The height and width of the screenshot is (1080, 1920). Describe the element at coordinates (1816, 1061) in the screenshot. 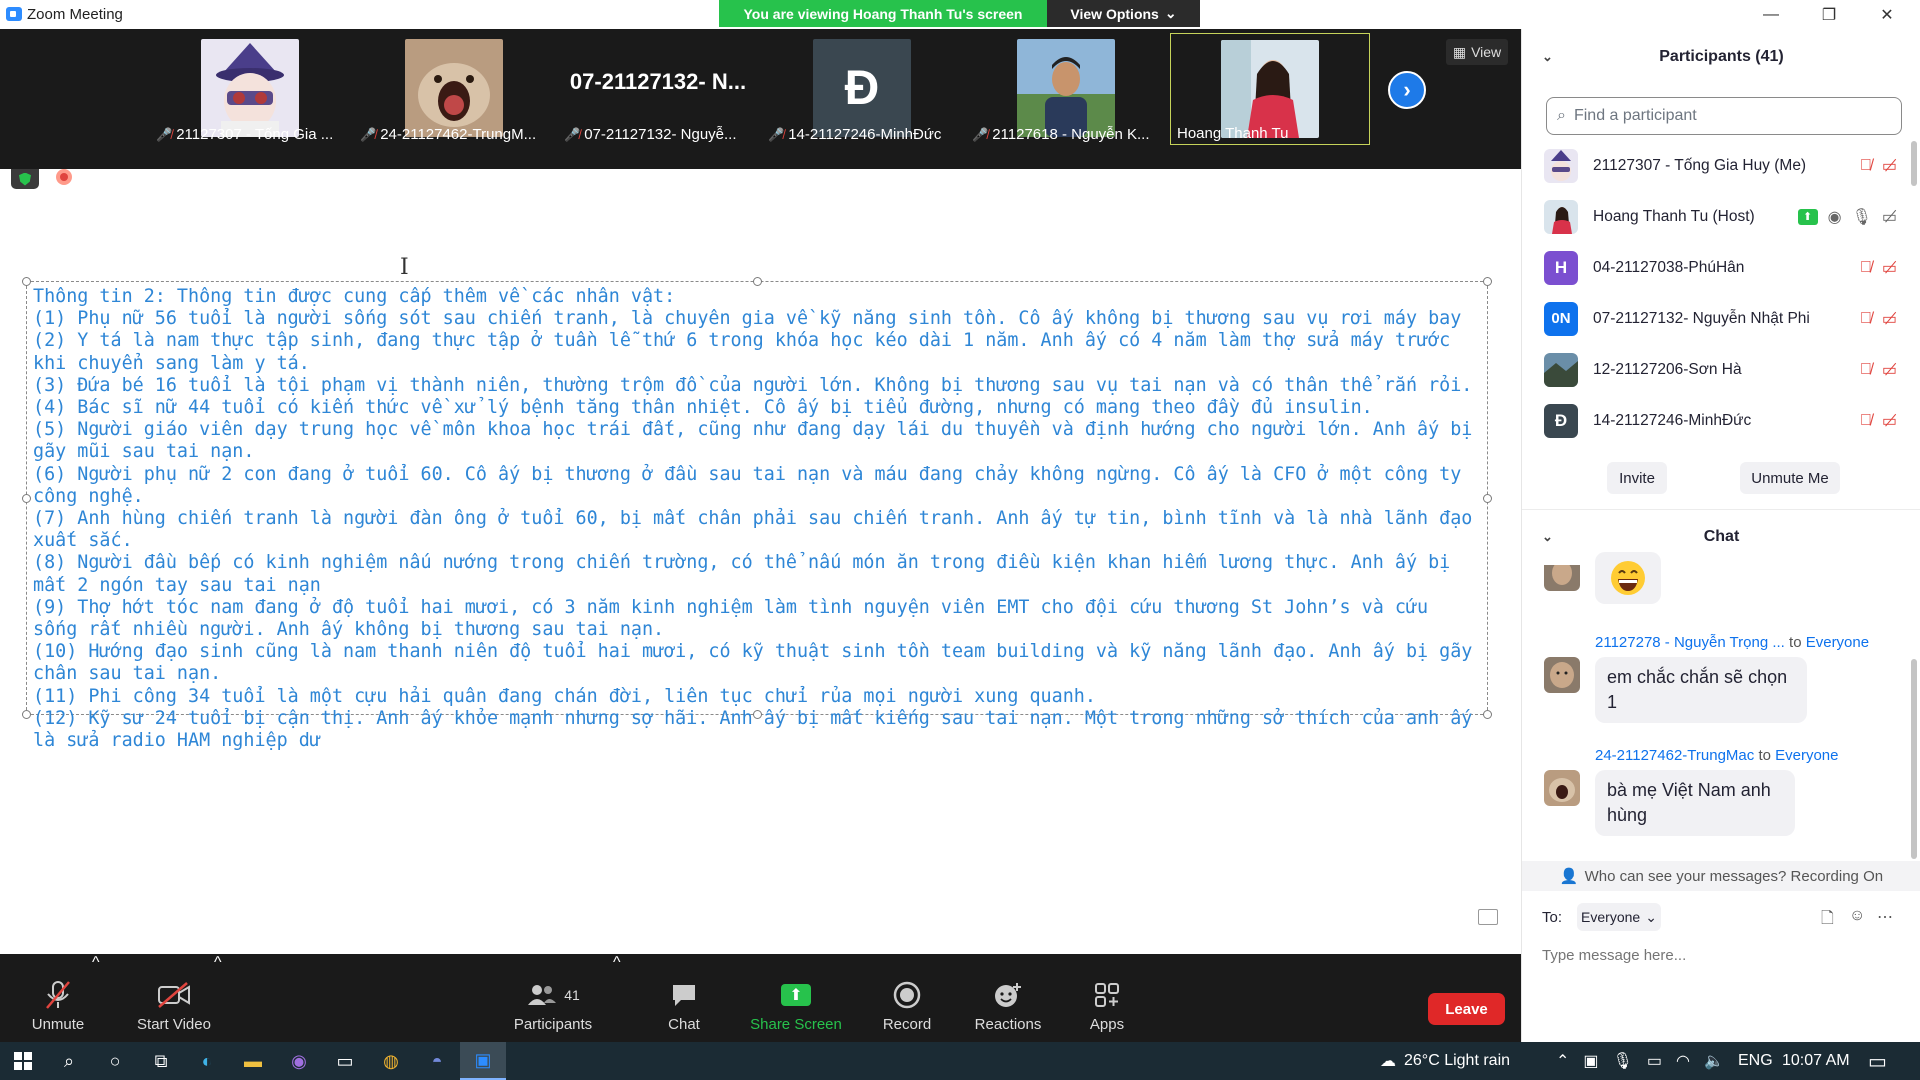

I see `clock: 10:07 AM` at that location.